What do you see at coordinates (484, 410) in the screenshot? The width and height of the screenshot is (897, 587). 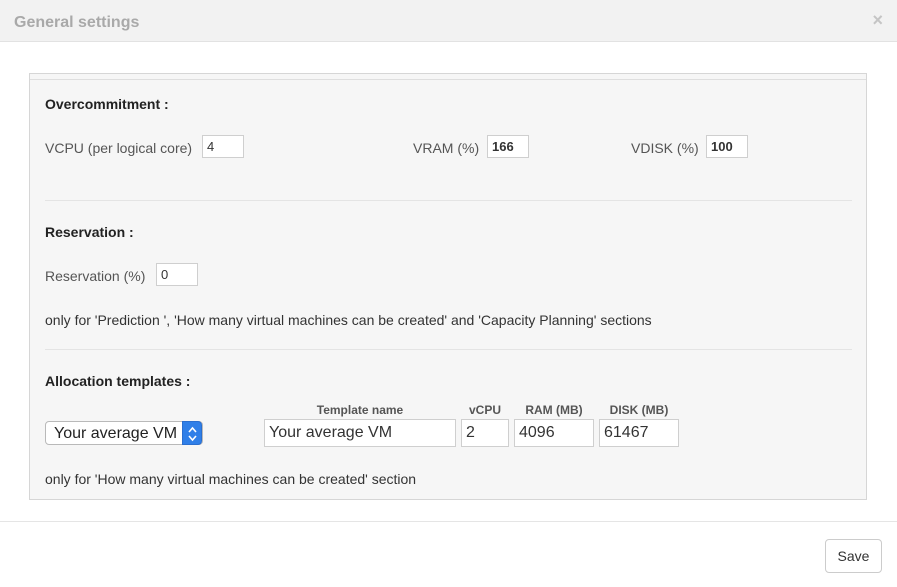 I see `vcpu-header: vCPU` at bounding box center [484, 410].